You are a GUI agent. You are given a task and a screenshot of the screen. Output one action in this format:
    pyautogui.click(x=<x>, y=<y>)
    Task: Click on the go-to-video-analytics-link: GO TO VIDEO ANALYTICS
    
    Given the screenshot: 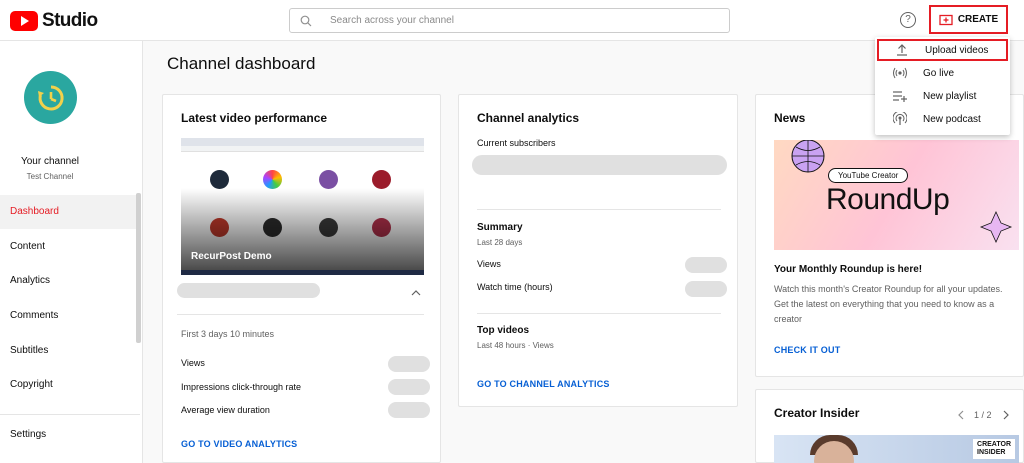 What is the action you would take?
    pyautogui.click(x=239, y=444)
    